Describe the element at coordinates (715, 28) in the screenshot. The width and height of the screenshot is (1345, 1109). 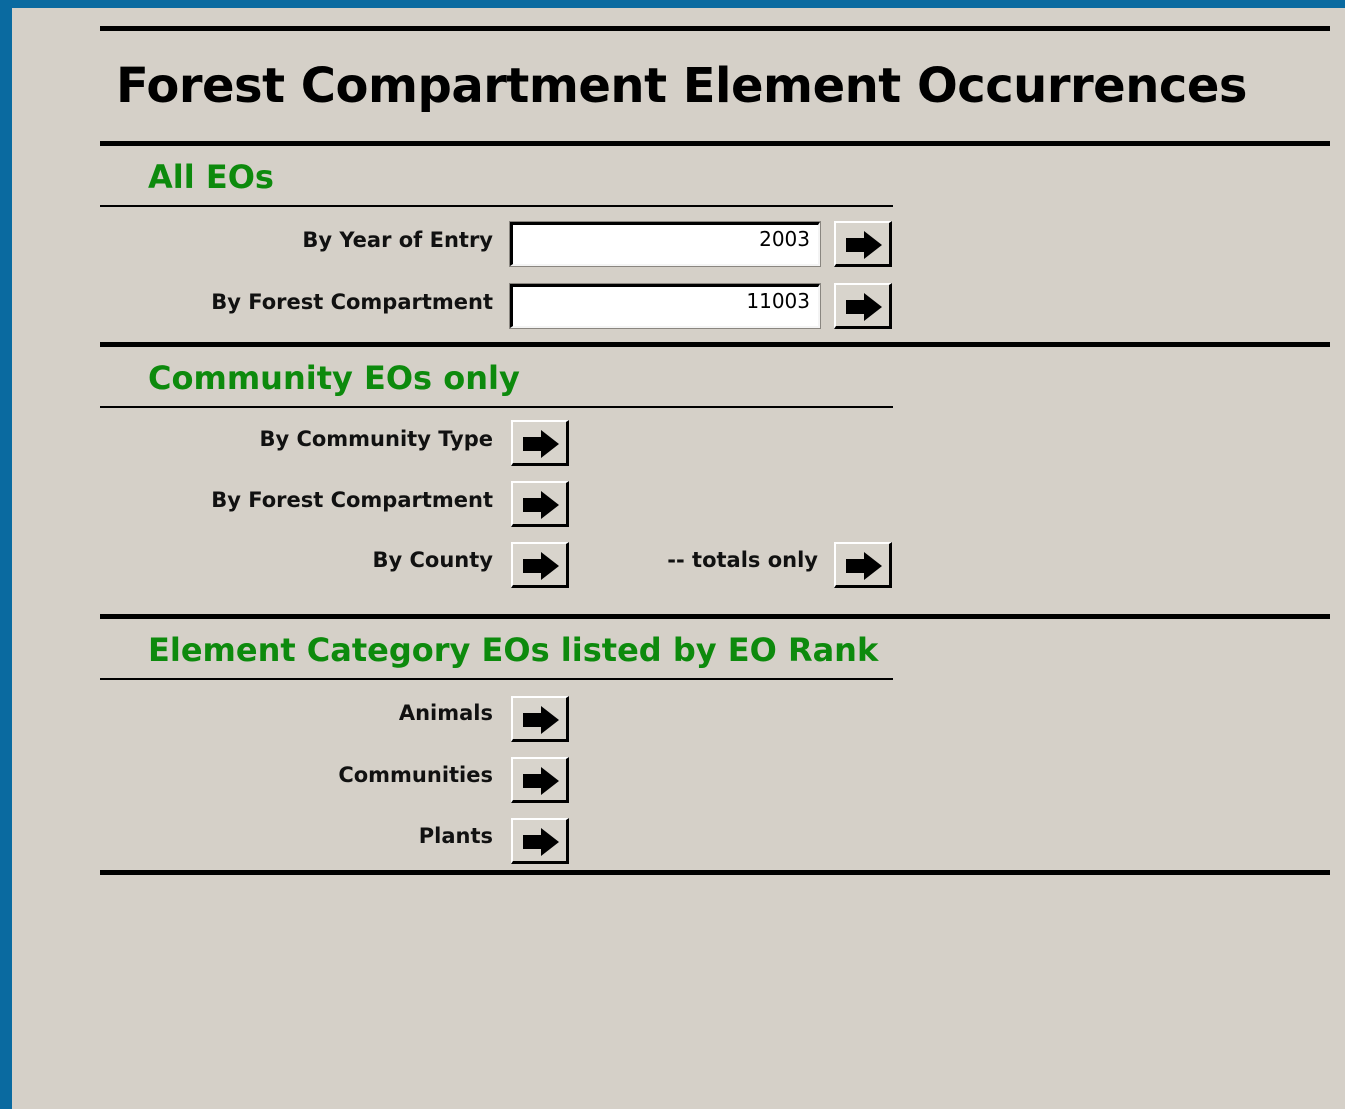
I see `divider-top` at that location.